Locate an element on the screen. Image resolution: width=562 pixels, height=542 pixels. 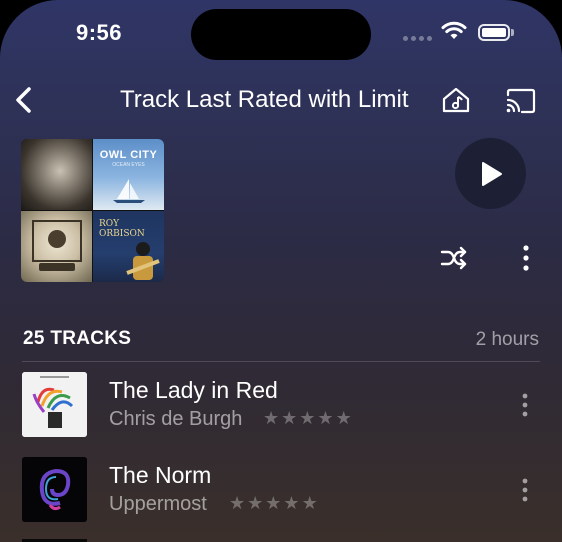
chevron-left-icon is located at coordinates (24, 100).